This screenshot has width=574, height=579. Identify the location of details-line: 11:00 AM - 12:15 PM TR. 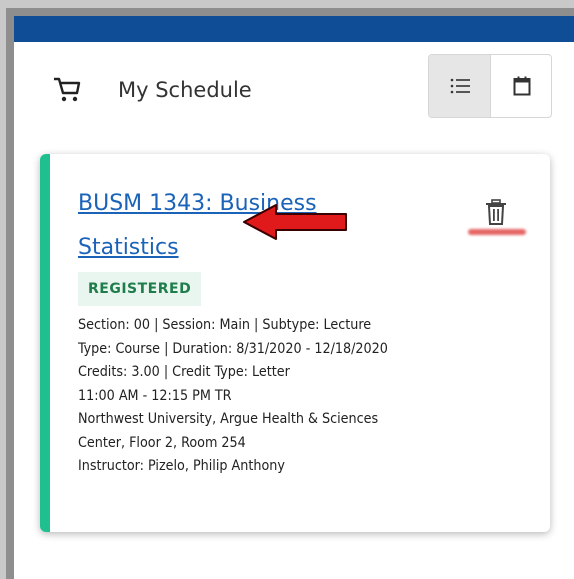
(155, 395).